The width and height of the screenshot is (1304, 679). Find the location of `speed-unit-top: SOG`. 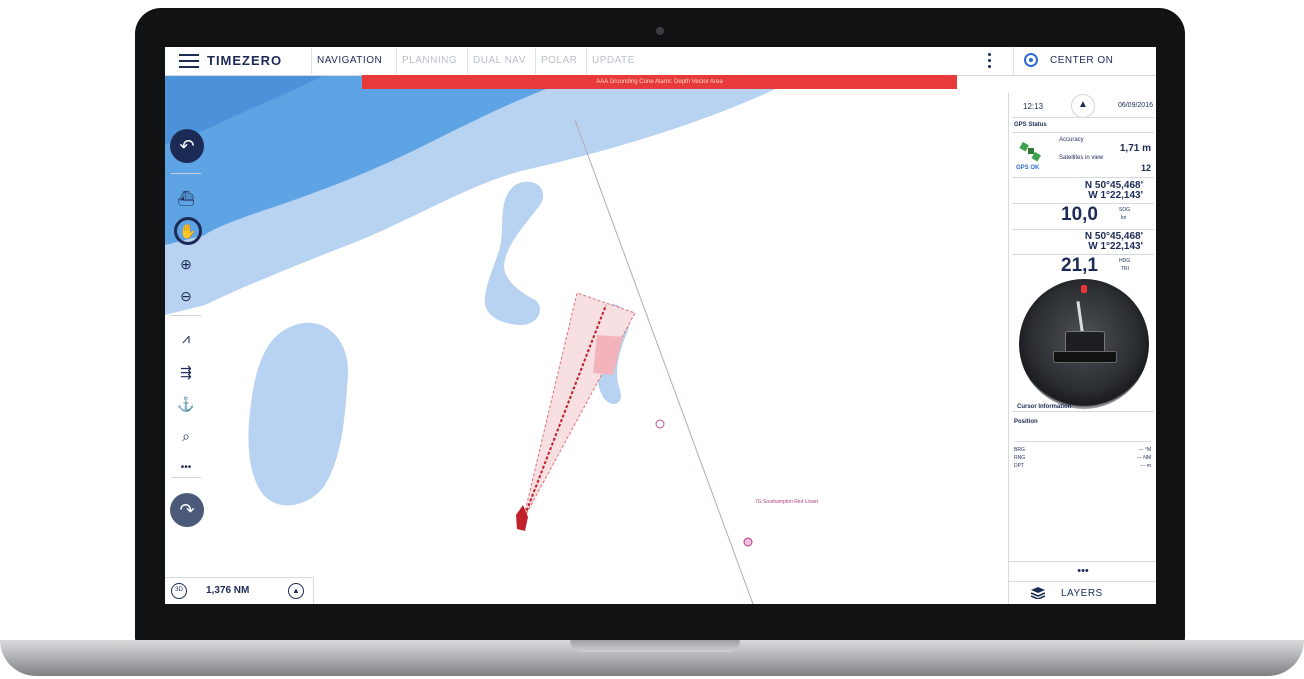

speed-unit-top: SOG is located at coordinates (1125, 210).